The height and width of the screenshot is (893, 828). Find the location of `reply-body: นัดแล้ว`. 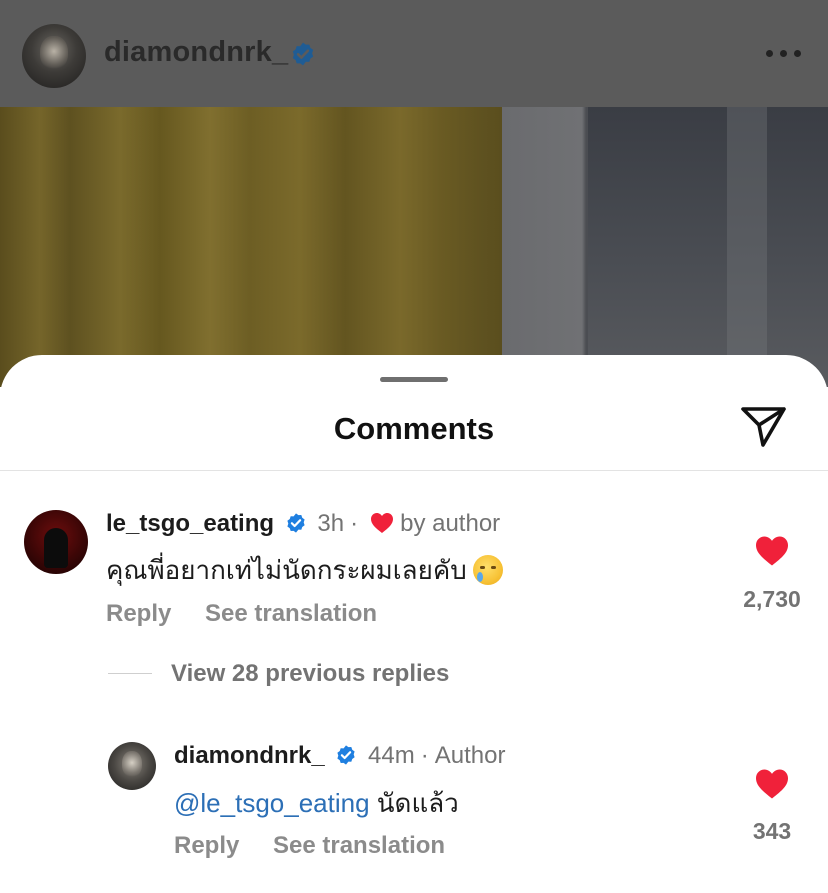

reply-body: นัดแล้ว is located at coordinates (417, 803).